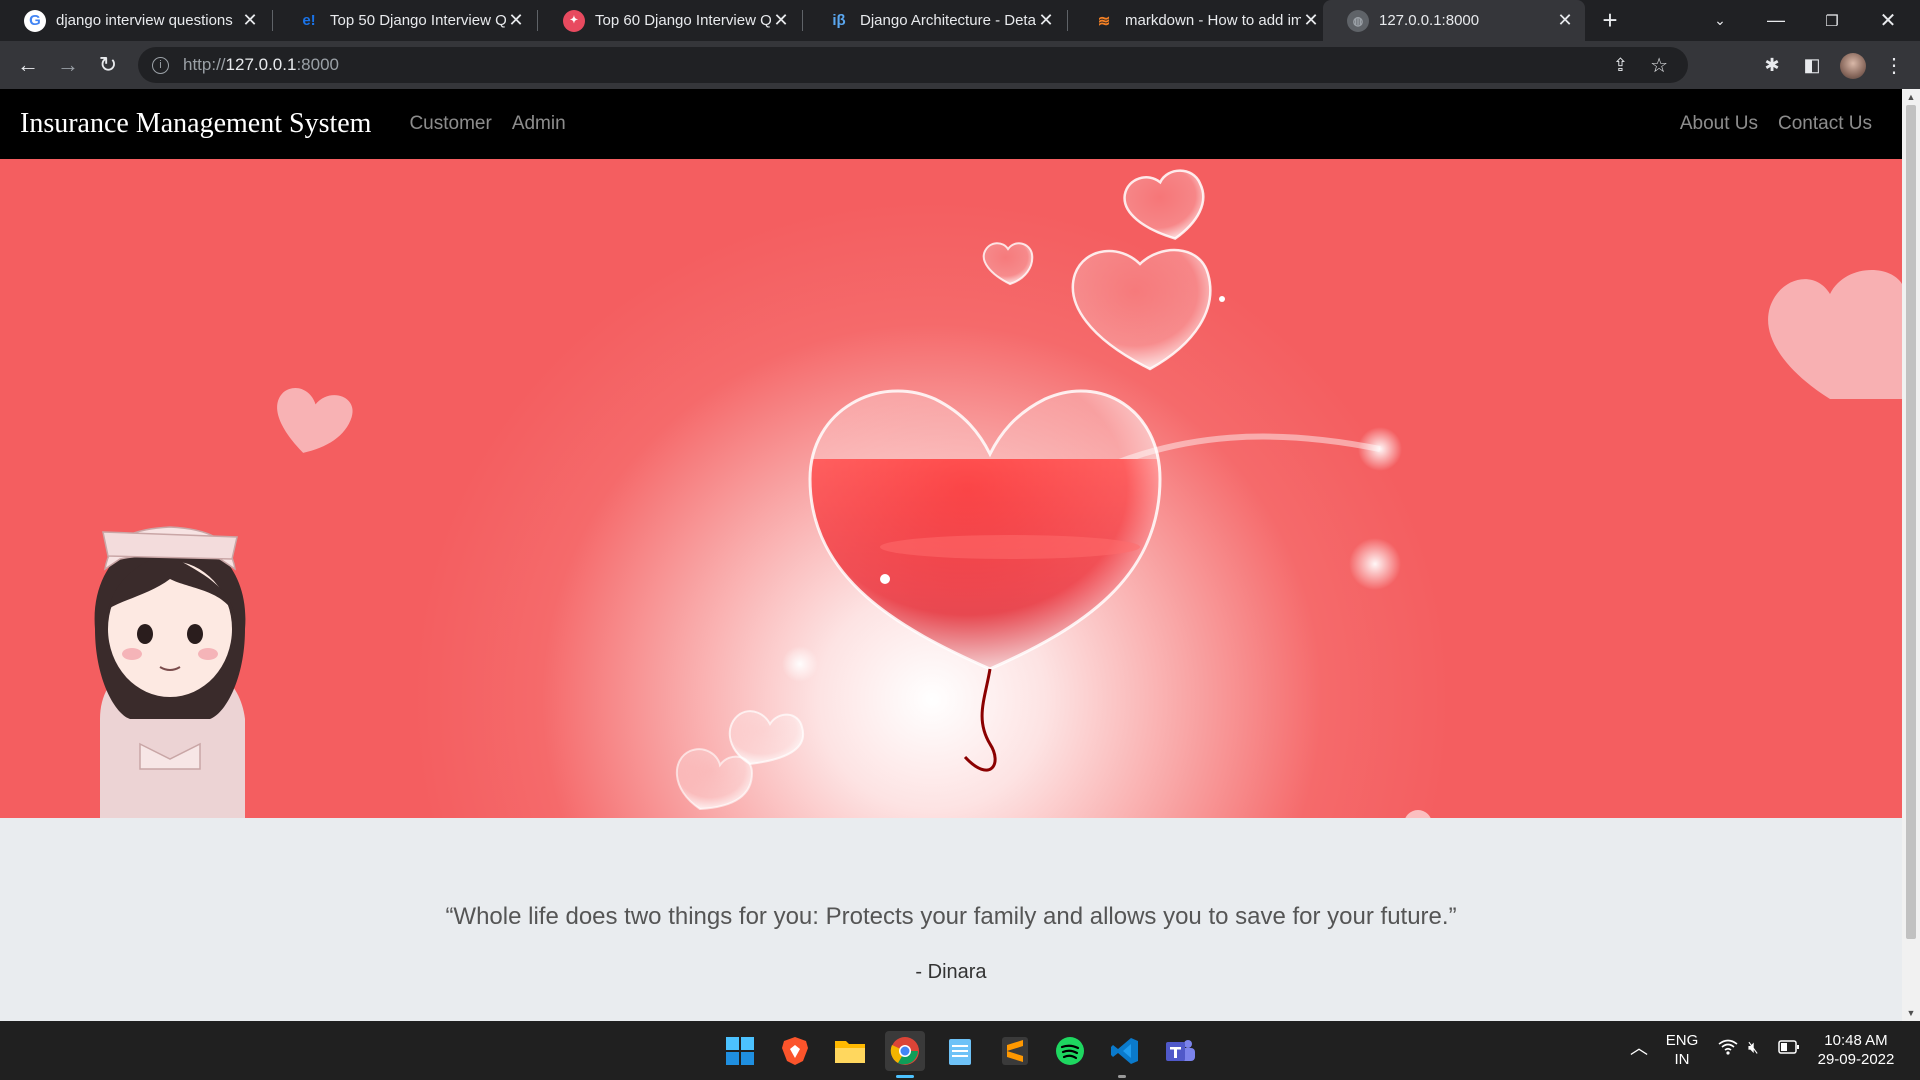 This screenshot has height=1080, width=1920. Describe the element at coordinates (1911, 97) in the screenshot. I see `scroll-up-arrow: ▲` at that location.